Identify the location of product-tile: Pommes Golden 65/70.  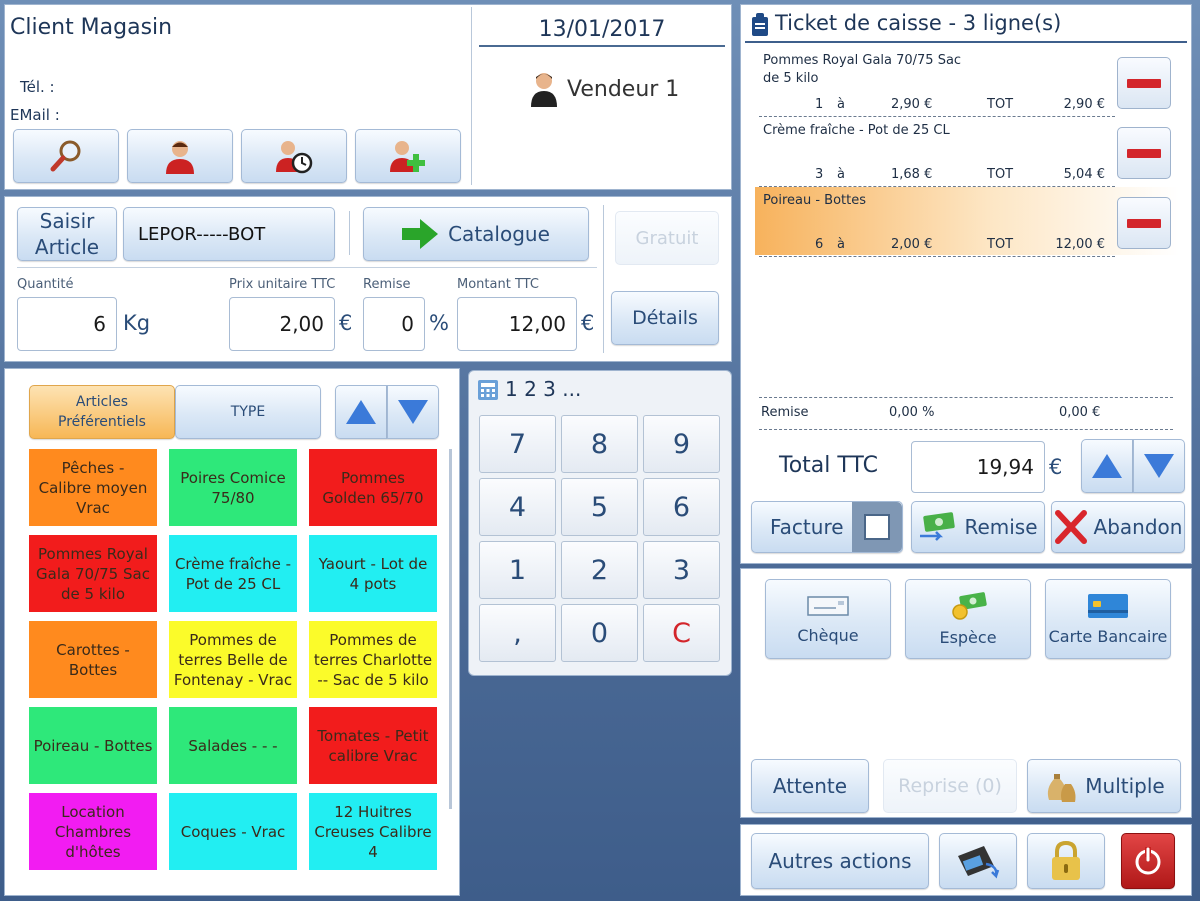
(373, 487).